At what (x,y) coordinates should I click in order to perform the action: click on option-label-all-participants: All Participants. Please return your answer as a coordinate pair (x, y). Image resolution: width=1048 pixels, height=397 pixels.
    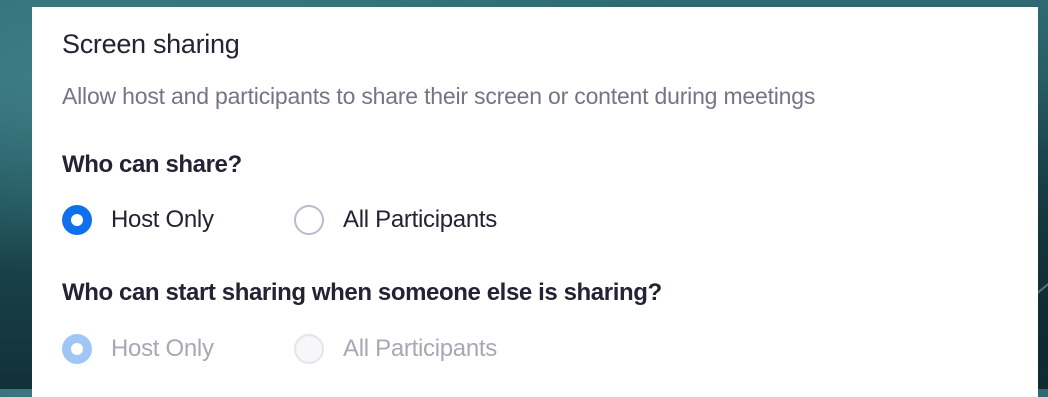
    Looking at the image, I should click on (420, 219).